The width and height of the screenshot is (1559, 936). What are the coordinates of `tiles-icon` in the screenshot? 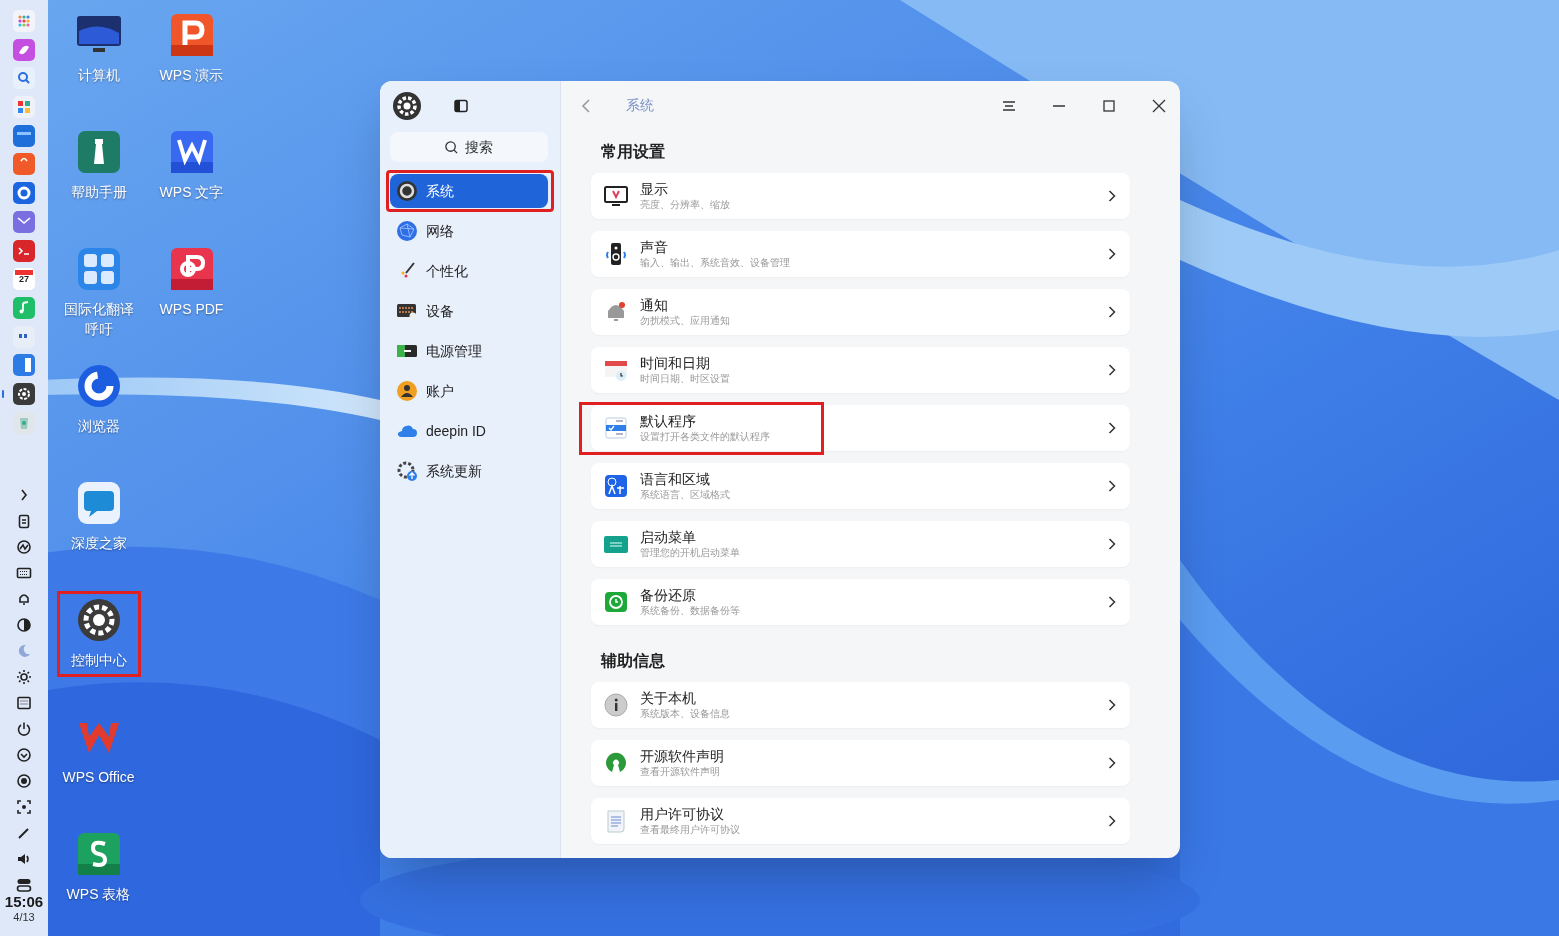 It's located at (24, 107).